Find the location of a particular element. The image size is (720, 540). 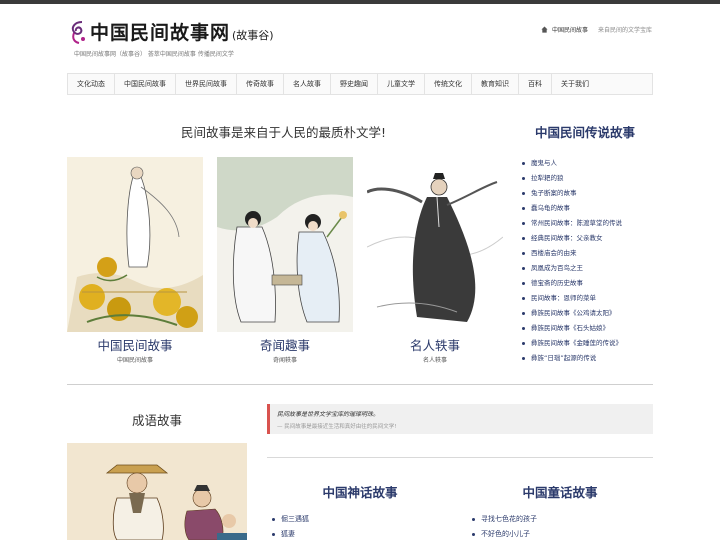

list-item: 狐妻 is located at coordinates (290, 533).